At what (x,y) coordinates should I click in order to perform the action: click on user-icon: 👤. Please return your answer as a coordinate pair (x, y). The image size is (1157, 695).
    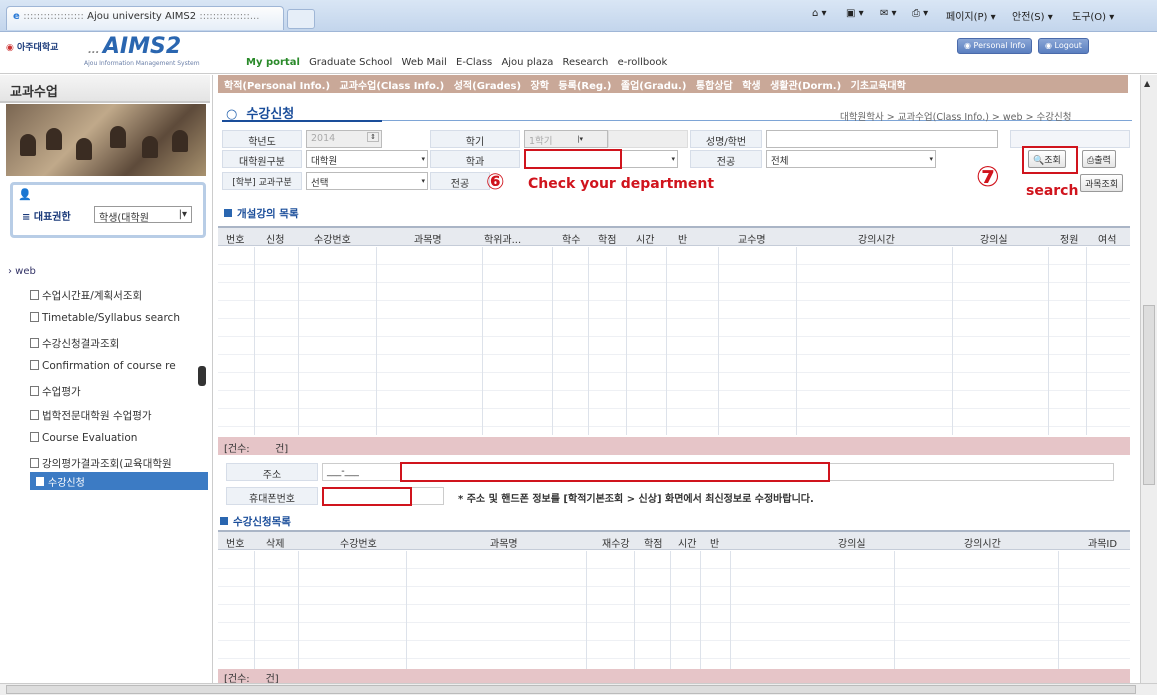
    Looking at the image, I should click on (25, 194).